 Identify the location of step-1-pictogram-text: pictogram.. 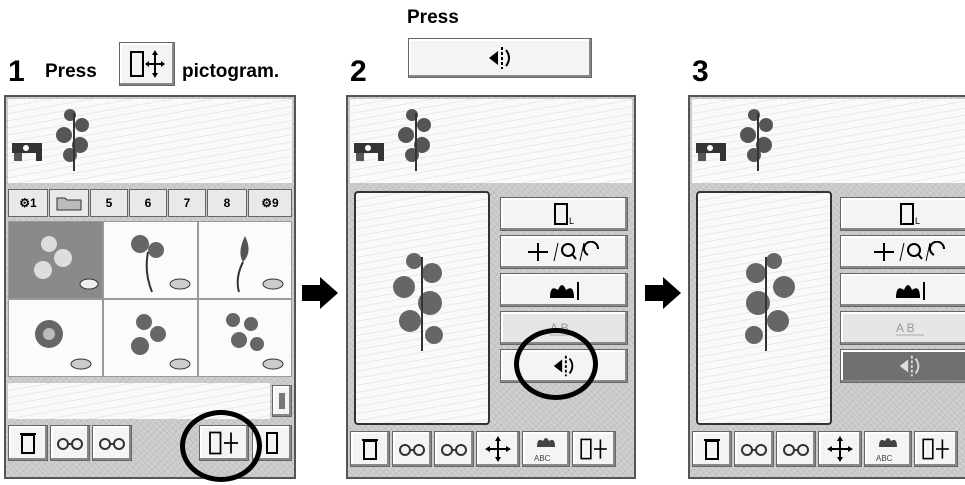
(231, 71).